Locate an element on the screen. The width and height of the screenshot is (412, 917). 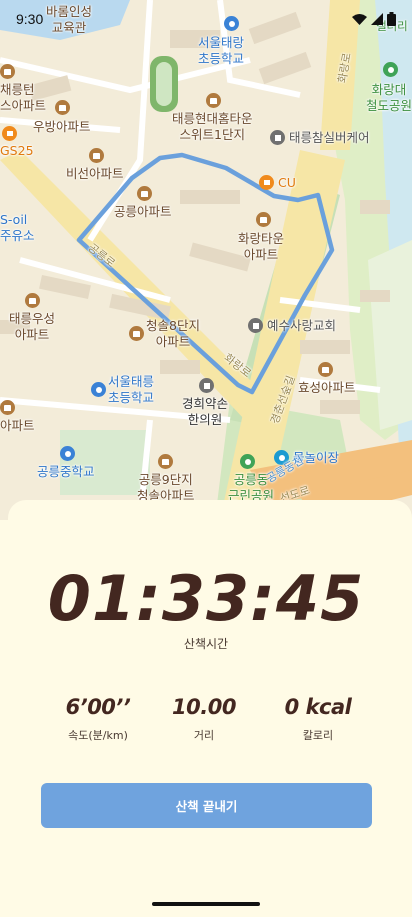
map-label-school-taereung: 서울태랑 초등학교 is located at coordinates (221, 50).